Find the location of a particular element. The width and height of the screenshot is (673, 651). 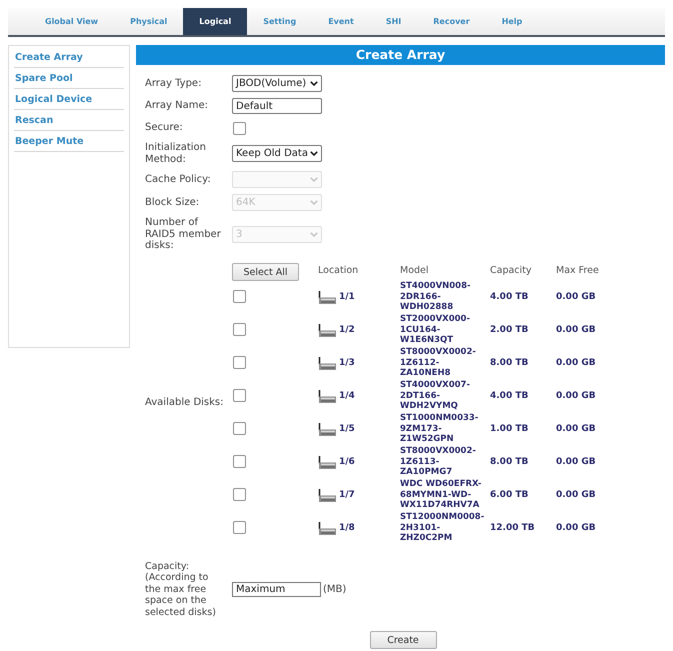

field-label: Array Type: is located at coordinates (173, 84).